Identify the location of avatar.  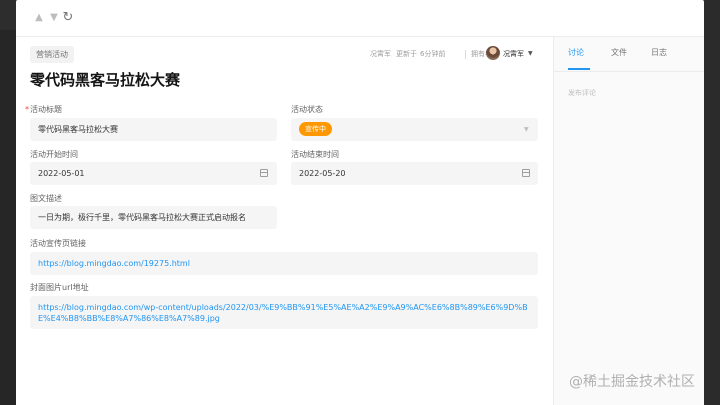
(493, 53).